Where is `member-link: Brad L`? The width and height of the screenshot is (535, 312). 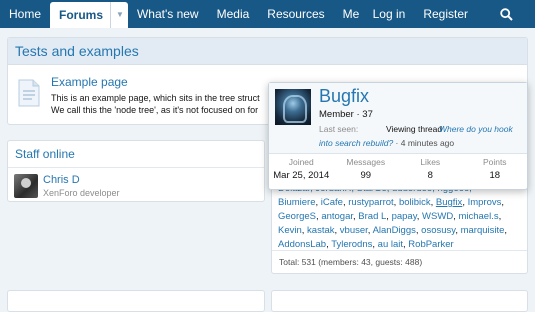
member-link: Brad L is located at coordinates (372, 216).